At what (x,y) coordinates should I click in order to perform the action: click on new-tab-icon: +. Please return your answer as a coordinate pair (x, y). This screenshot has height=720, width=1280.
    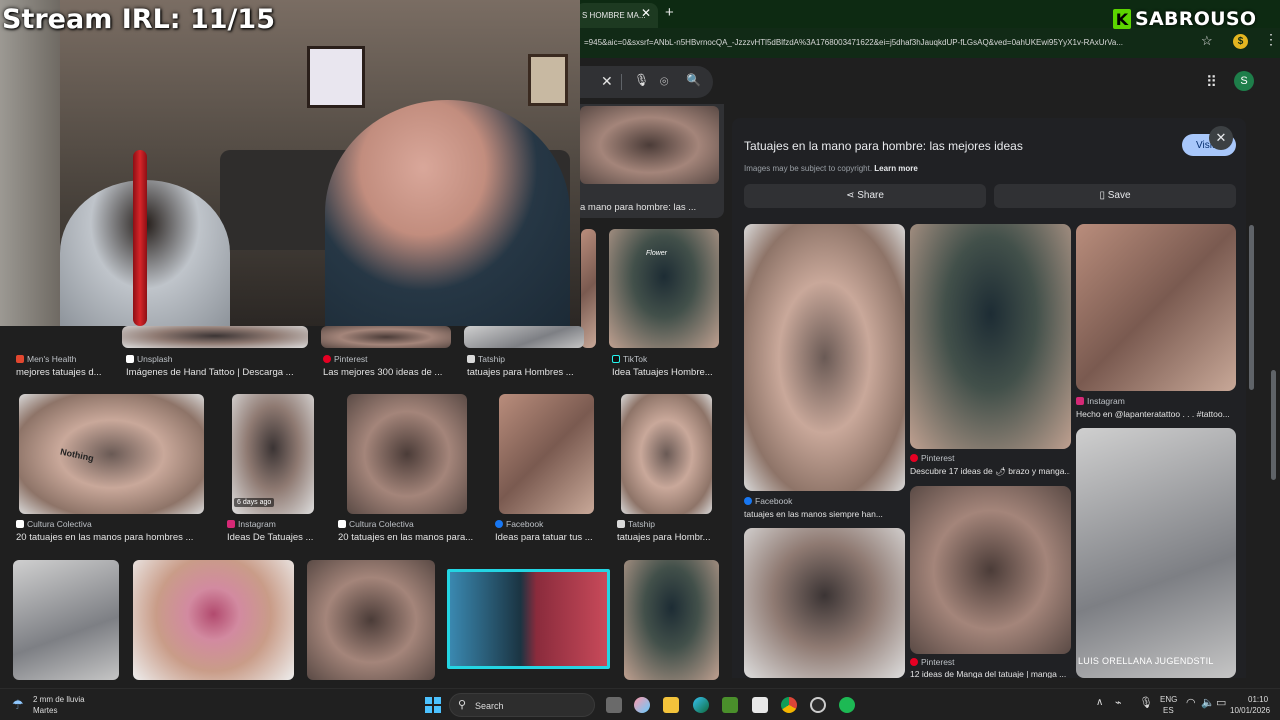
    Looking at the image, I should click on (669, 12).